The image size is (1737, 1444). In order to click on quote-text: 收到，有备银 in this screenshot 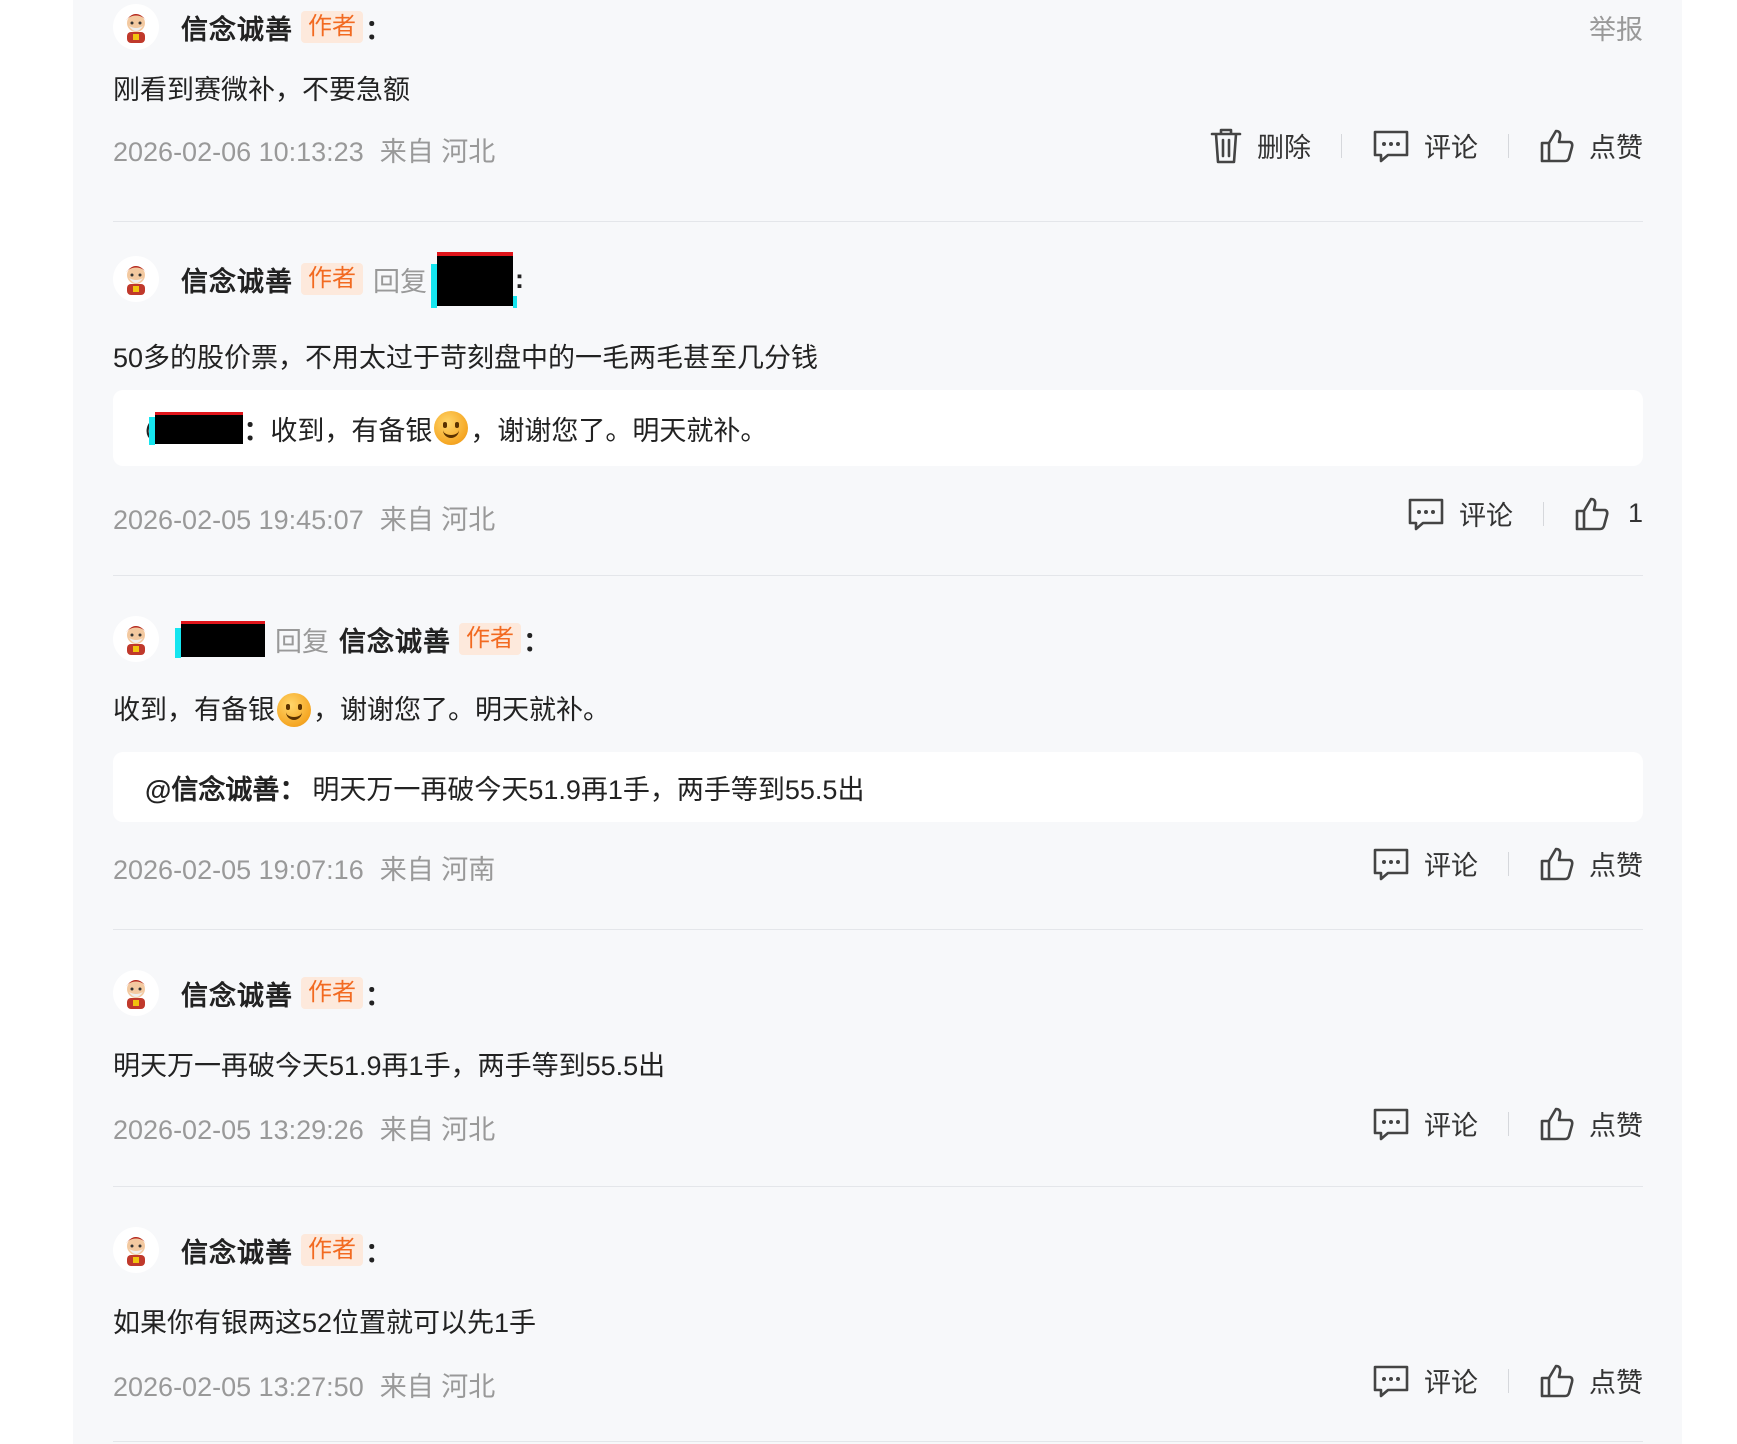, I will do `click(351, 430)`.